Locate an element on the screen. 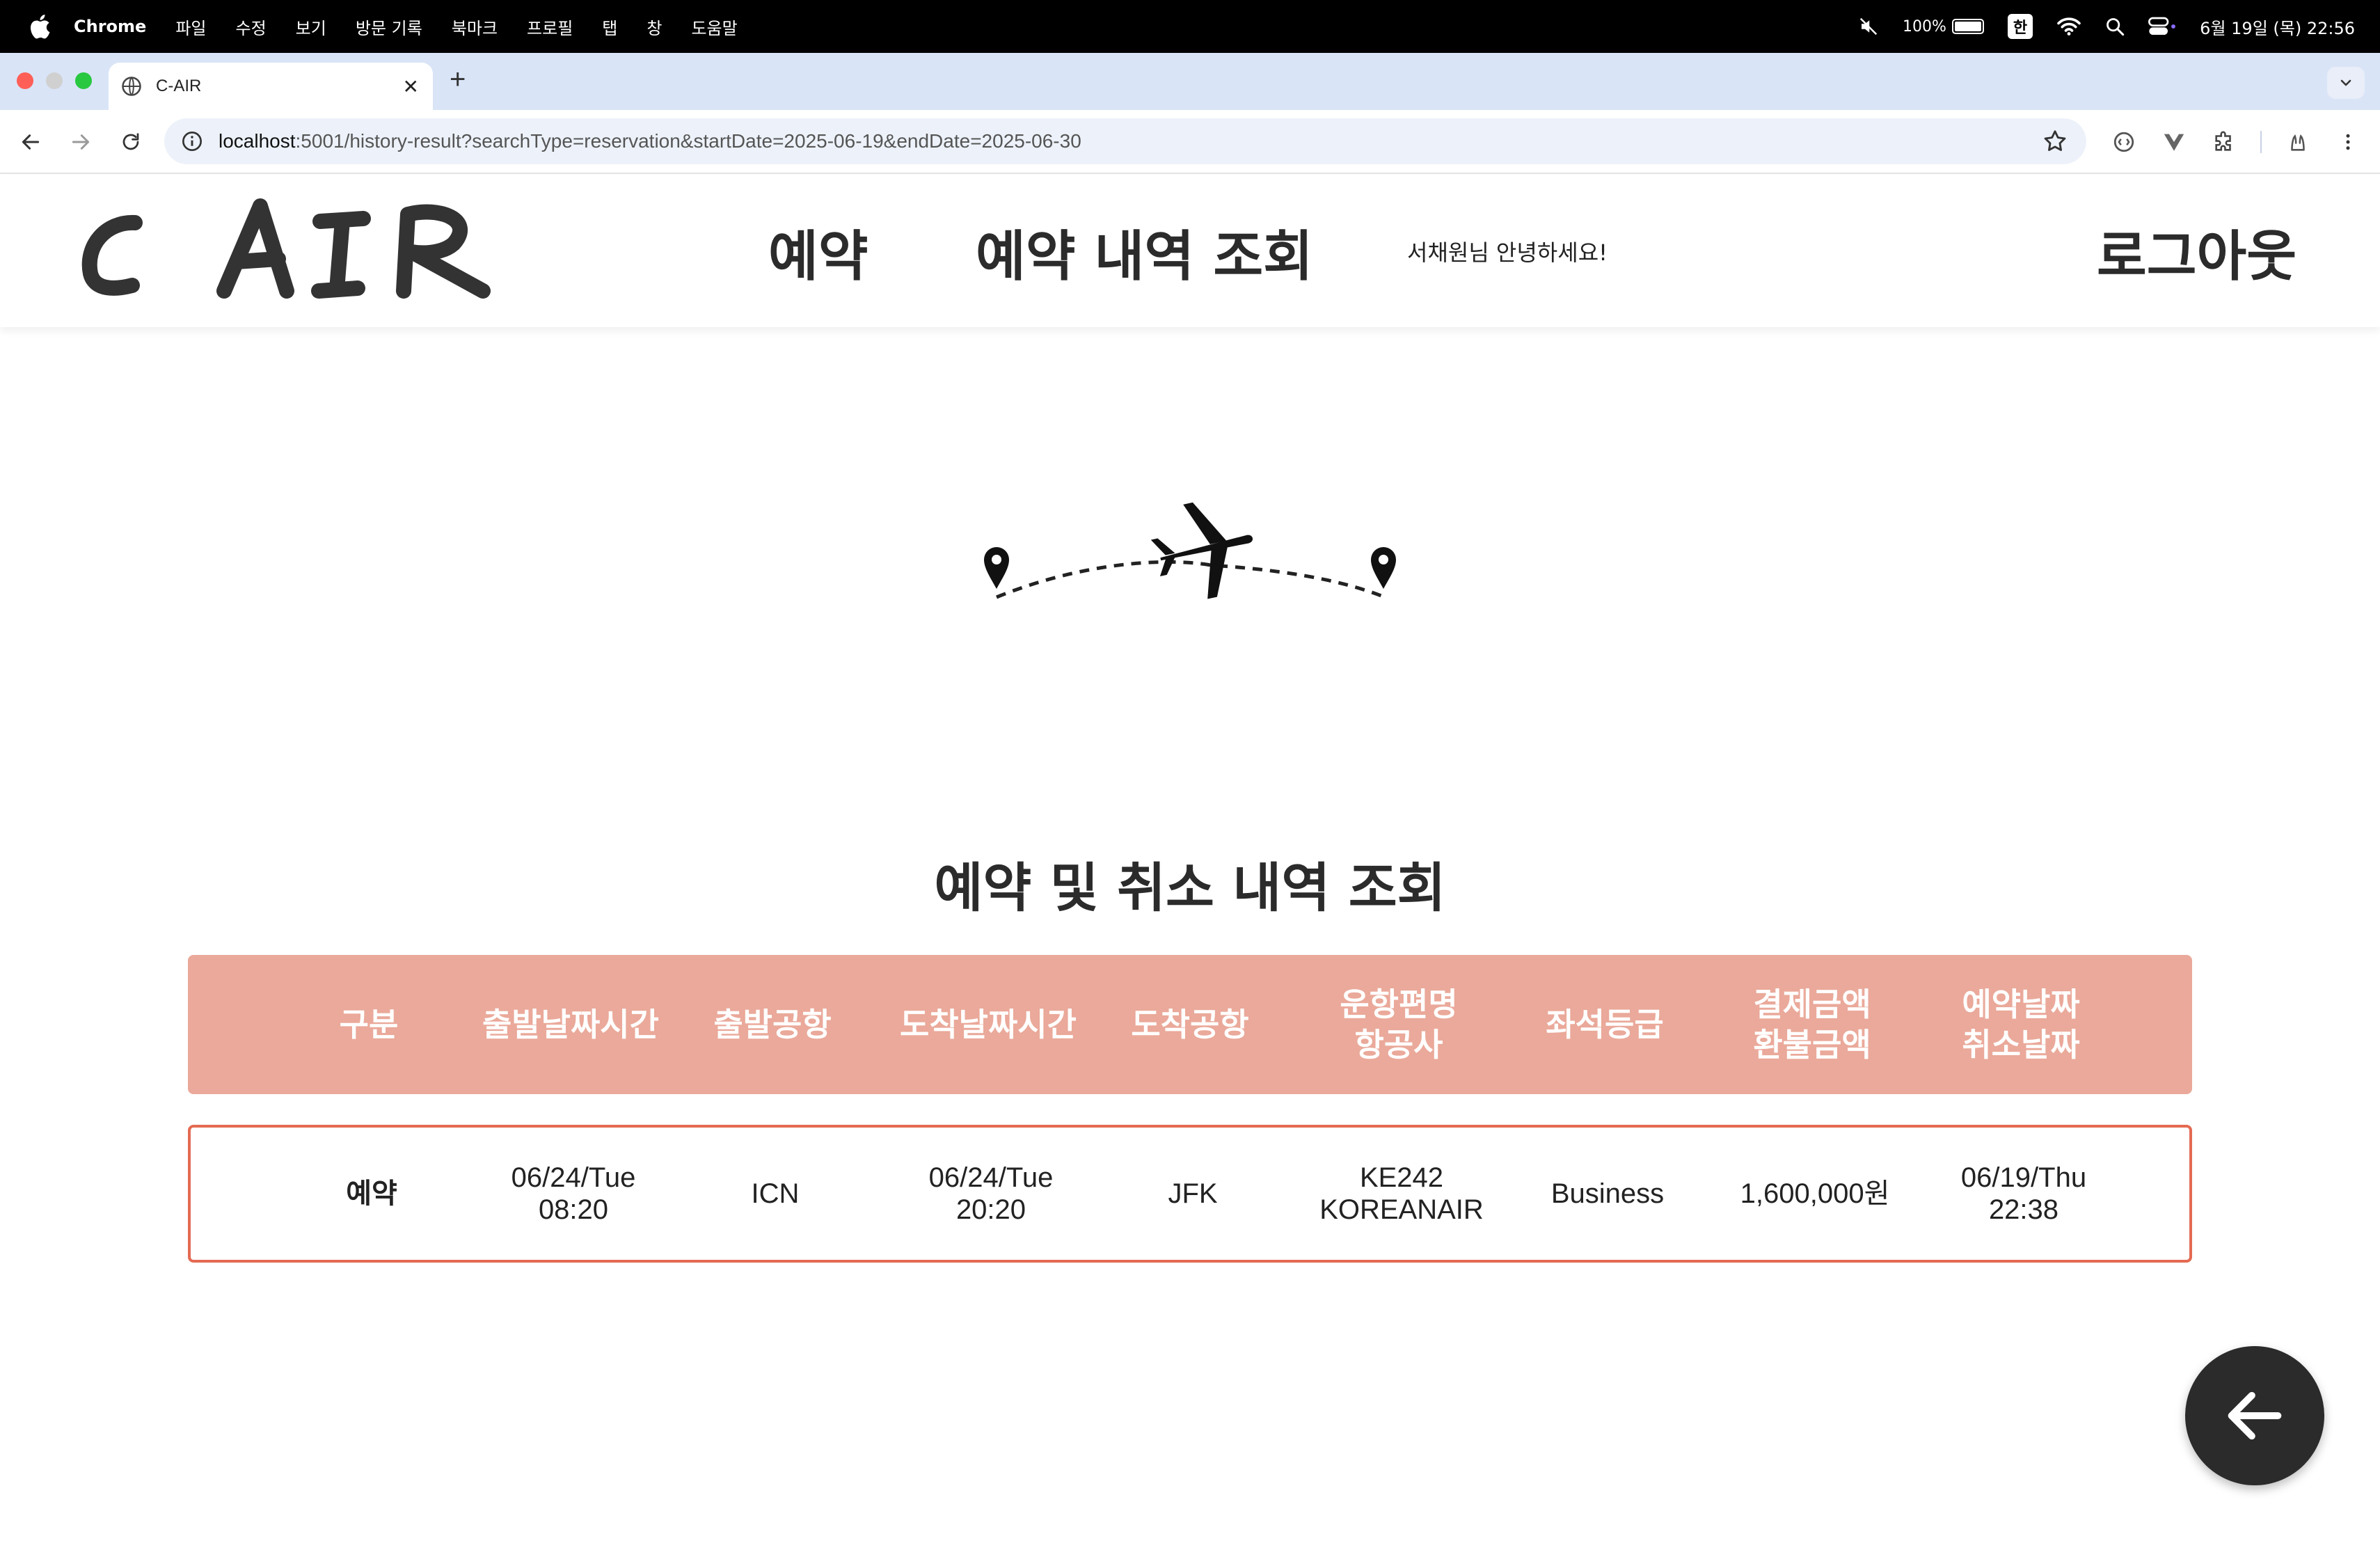 The width and height of the screenshot is (2380, 1541). window-zoom-button is located at coordinates (83, 80).